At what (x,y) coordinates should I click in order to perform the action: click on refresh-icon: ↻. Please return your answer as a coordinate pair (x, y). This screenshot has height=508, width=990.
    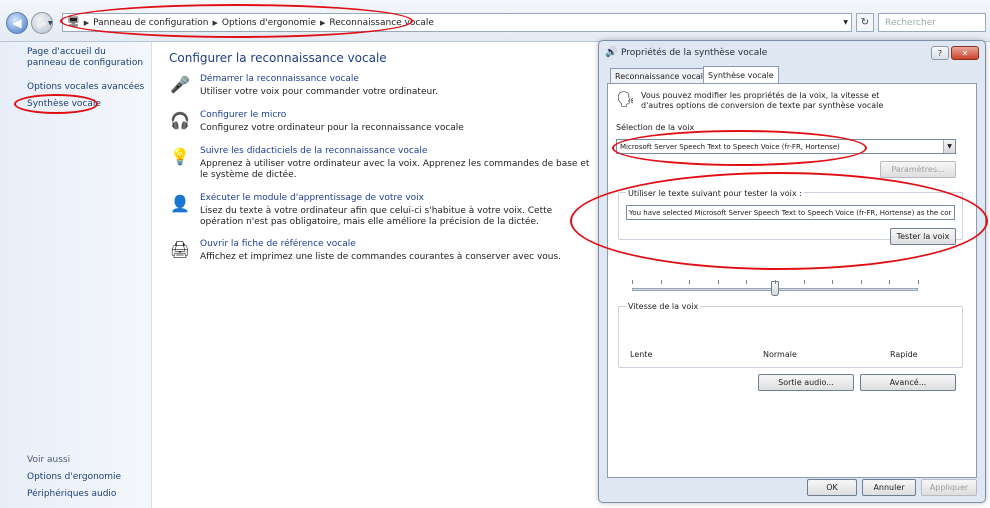
    Looking at the image, I should click on (865, 22).